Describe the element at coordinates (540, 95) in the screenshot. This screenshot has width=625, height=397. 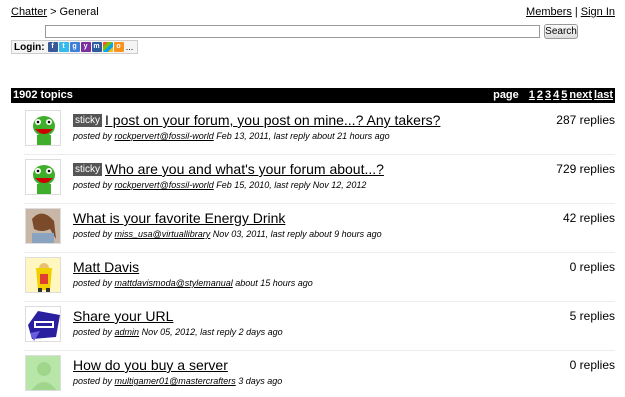
I see `page-link-2: 2` at that location.